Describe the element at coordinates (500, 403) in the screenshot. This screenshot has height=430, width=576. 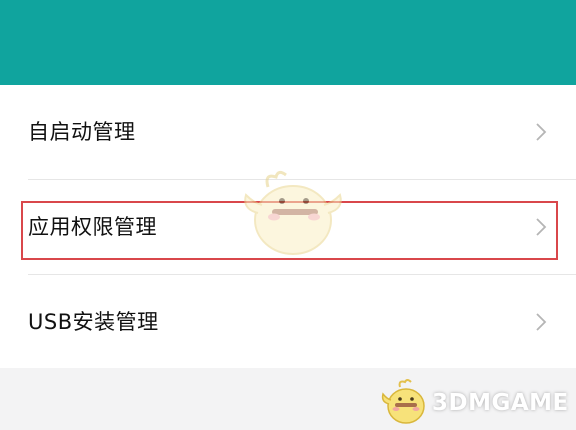
I see `watermark-text: 3DMGAME` at that location.